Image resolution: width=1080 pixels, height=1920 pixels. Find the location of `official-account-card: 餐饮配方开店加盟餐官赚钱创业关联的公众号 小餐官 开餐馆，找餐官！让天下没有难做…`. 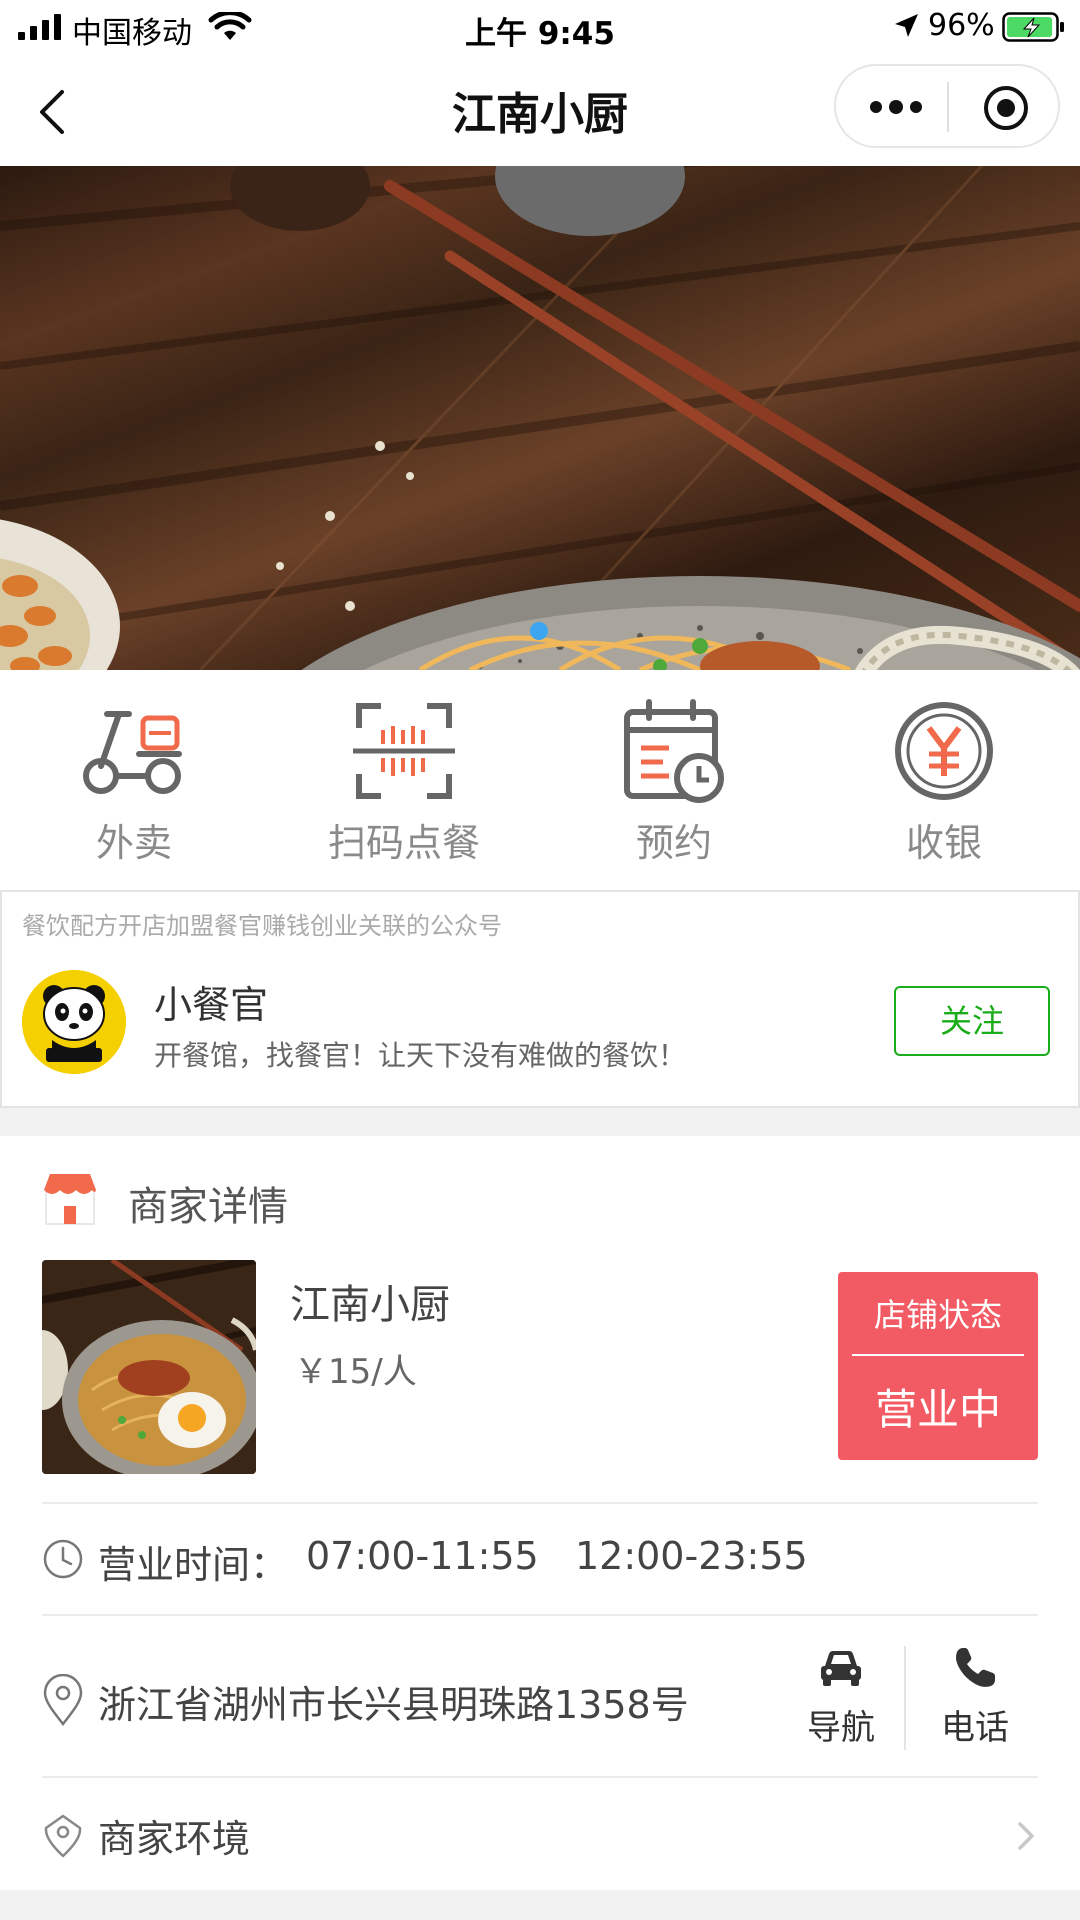

official-account-card: 餐饮配方开店加盟餐官赚钱创业关联的公众号 小餐官 开餐馆，找餐官！让天下没有难做… is located at coordinates (540, 999).